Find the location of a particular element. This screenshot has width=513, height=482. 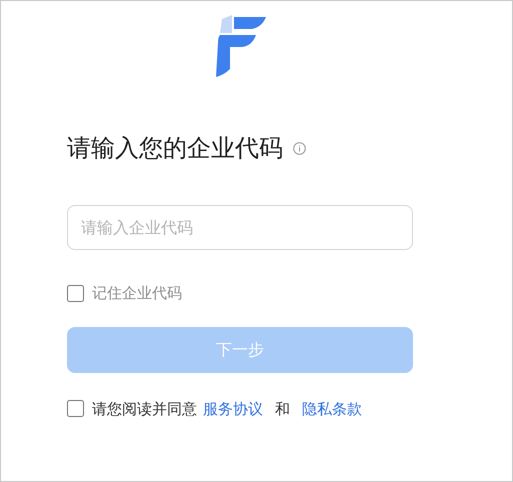

remember-label: 记住企业代码 is located at coordinates (137, 293).